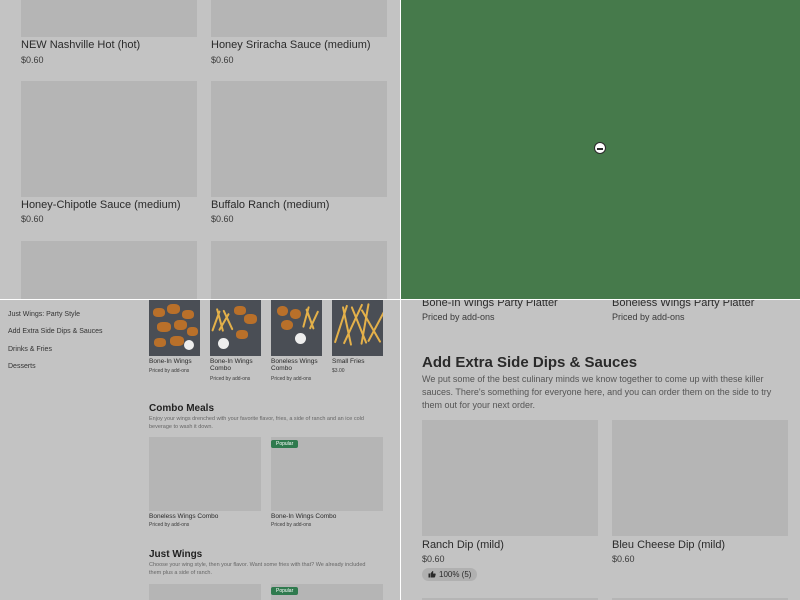 The width and height of the screenshot is (800, 600). Describe the element at coordinates (176, 554) in the screenshot. I see `section-title-just-wings: Just Wings` at that location.